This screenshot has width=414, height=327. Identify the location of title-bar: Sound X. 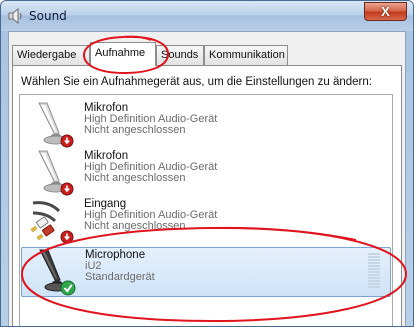
(207, 16).